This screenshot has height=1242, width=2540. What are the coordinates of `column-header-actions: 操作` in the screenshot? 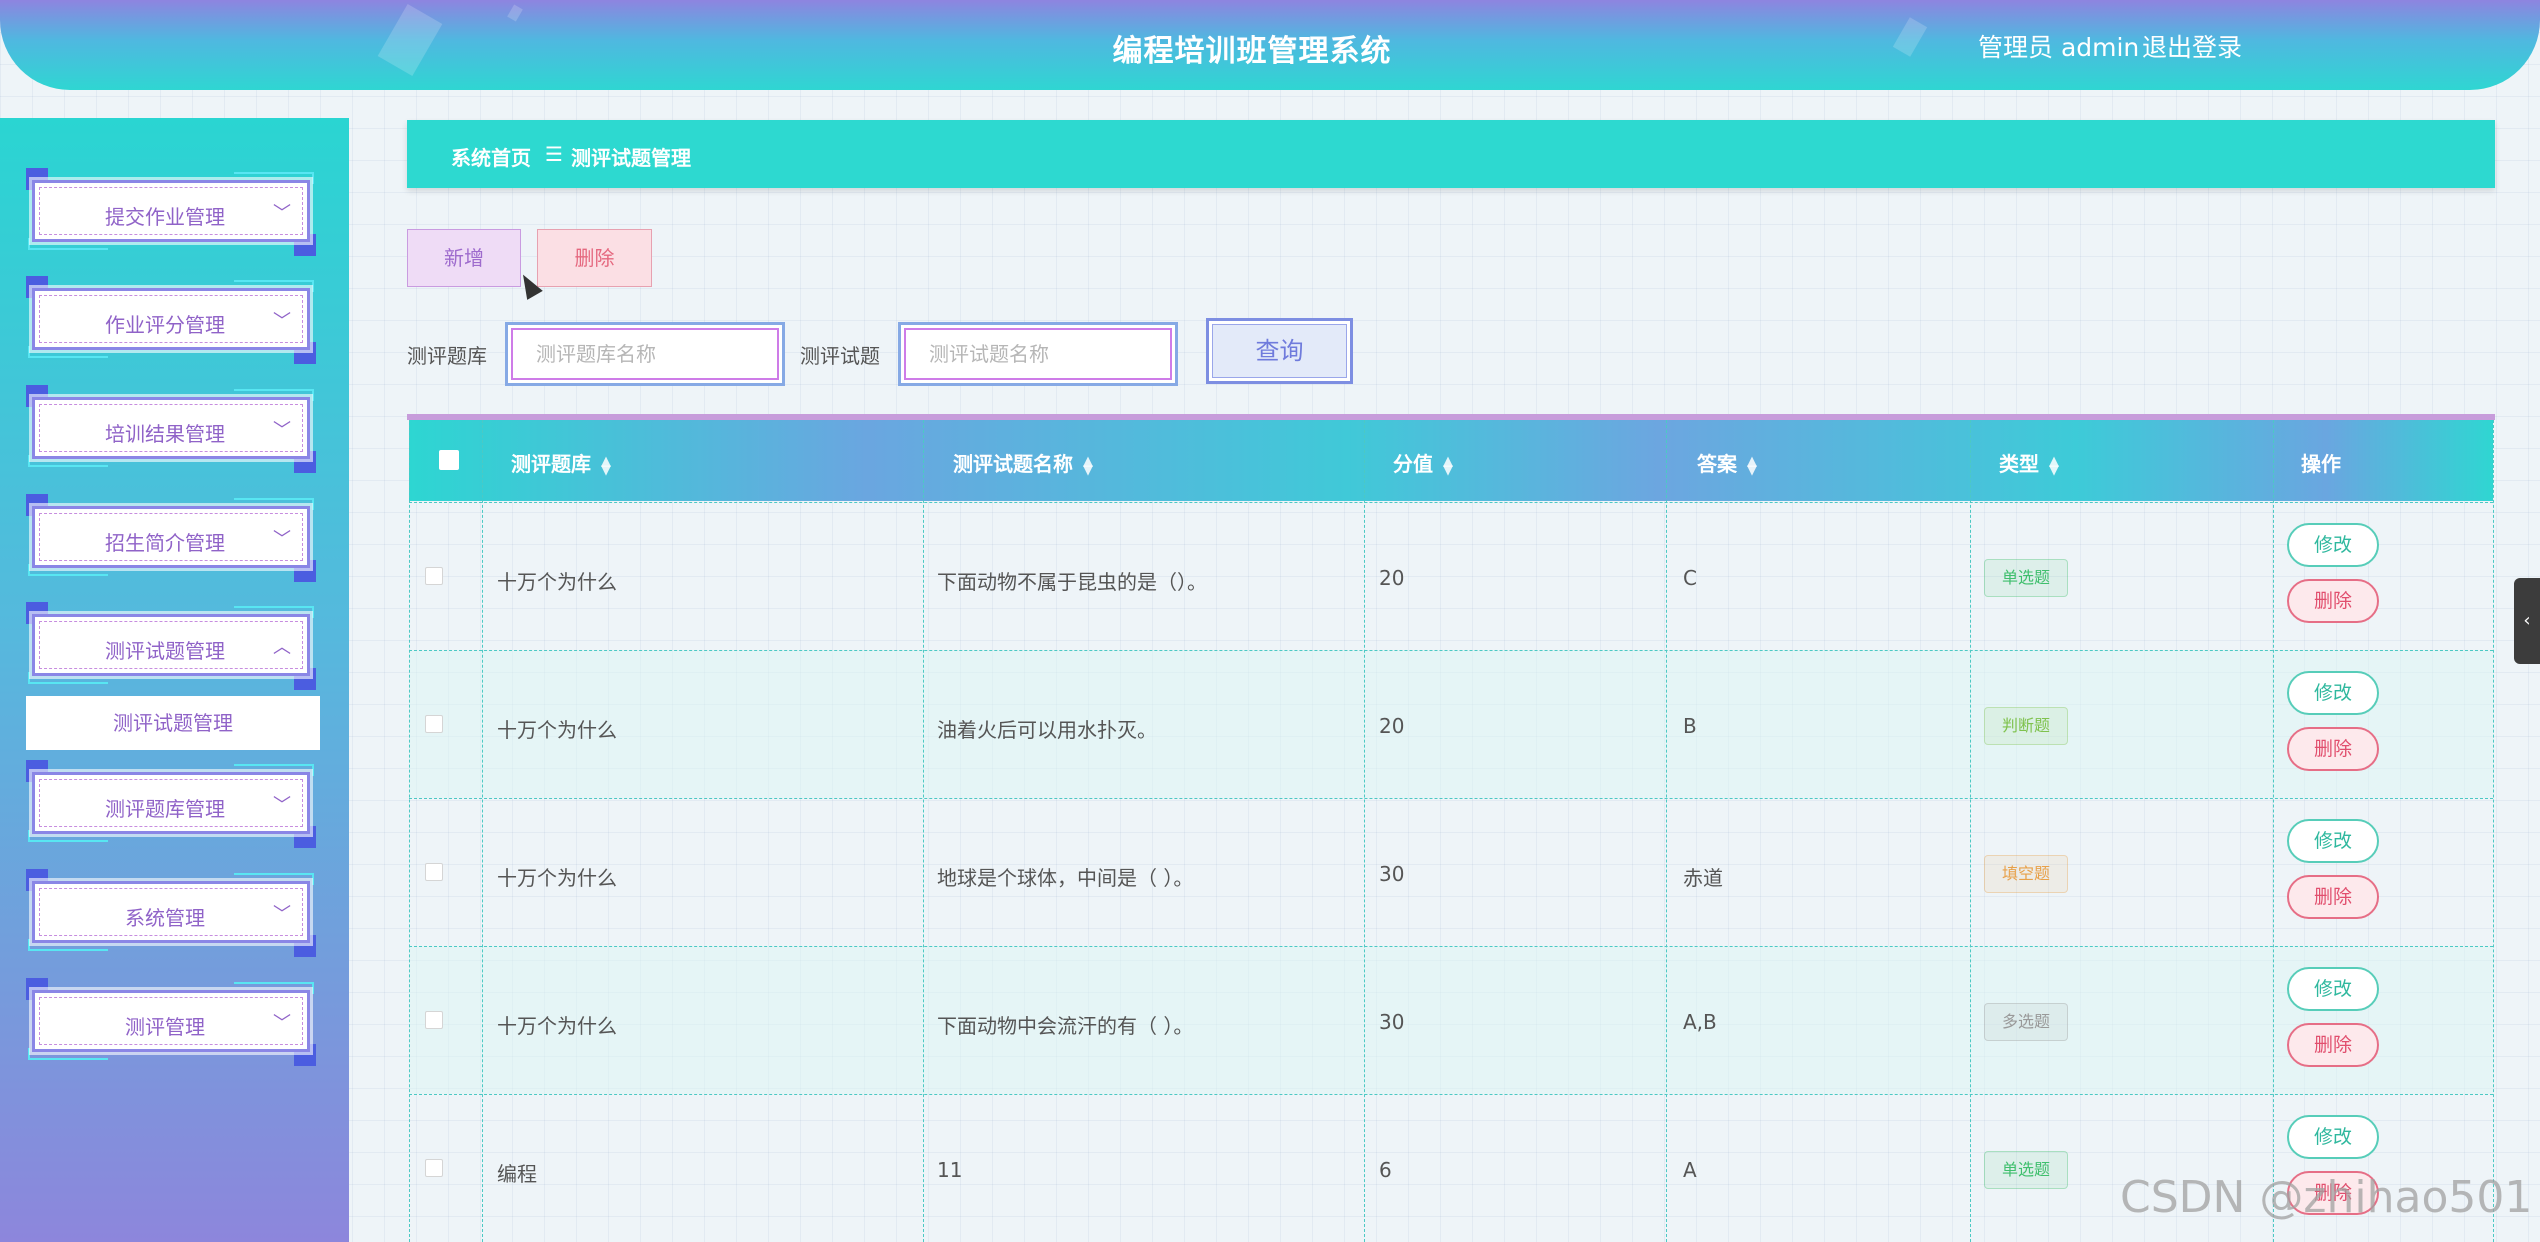 It's located at (2321, 464).